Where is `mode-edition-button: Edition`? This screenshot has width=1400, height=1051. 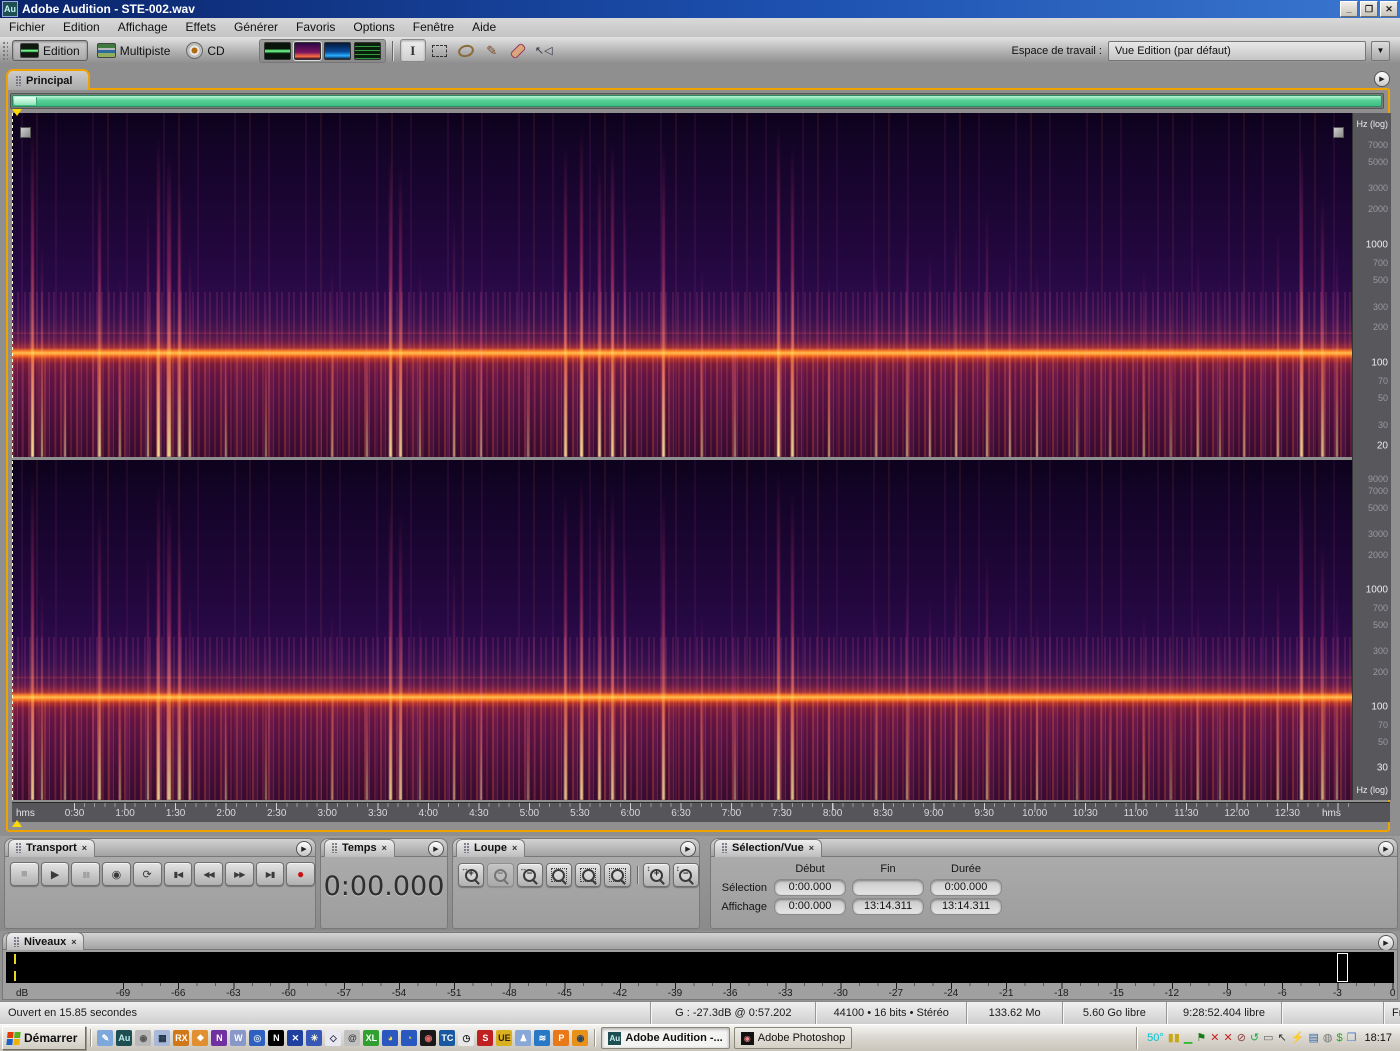 mode-edition-button: Edition is located at coordinates (50, 50).